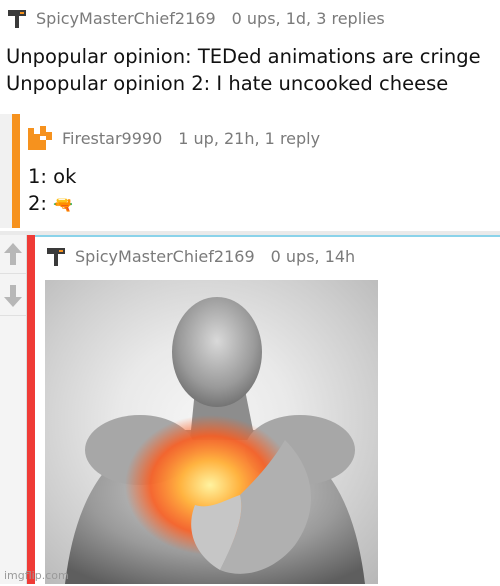  Describe the element at coordinates (308, 18) in the screenshot. I see `comment-stats: 0 ups, 1d, 3 replies` at that location.